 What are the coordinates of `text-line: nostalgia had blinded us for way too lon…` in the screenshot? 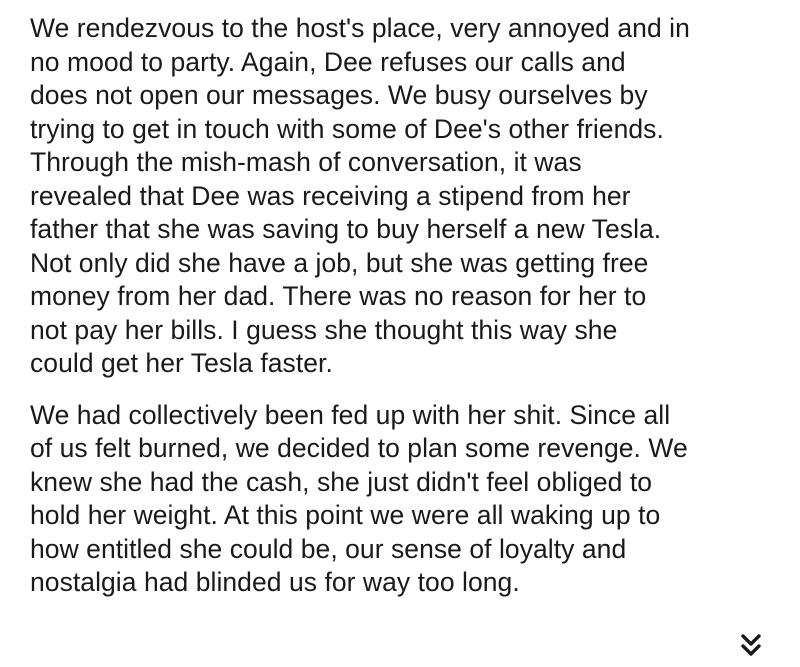 It's located at (275, 582).